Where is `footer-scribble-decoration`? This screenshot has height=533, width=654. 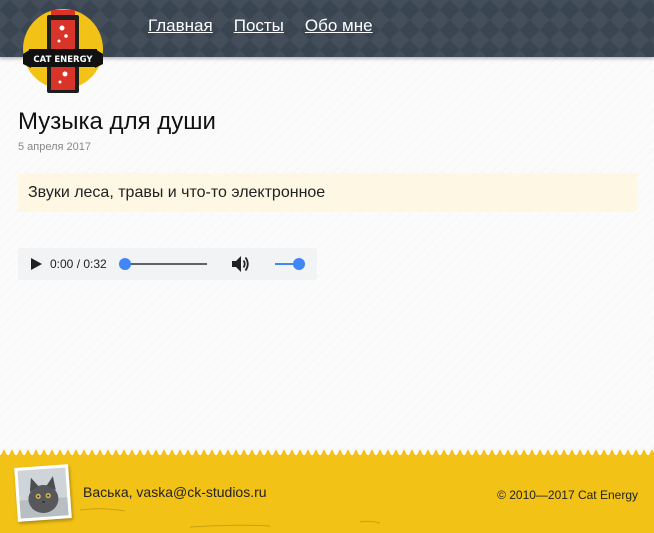 footer-scribble-decoration is located at coordinates (230, 518).